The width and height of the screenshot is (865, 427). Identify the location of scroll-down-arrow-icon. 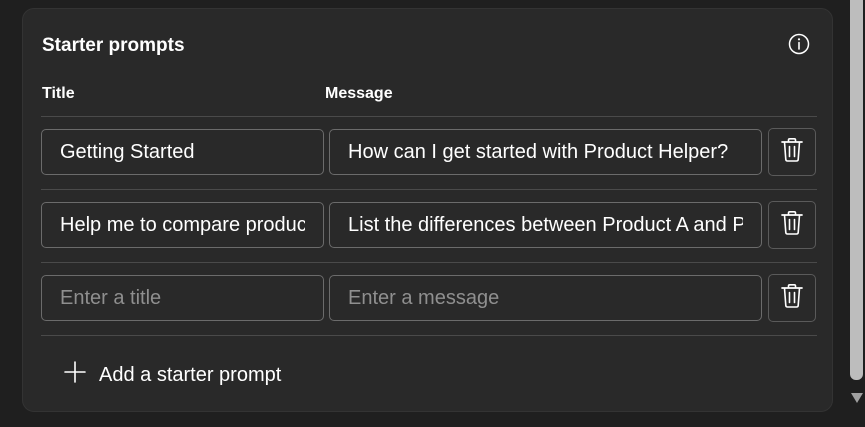
(857, 398).